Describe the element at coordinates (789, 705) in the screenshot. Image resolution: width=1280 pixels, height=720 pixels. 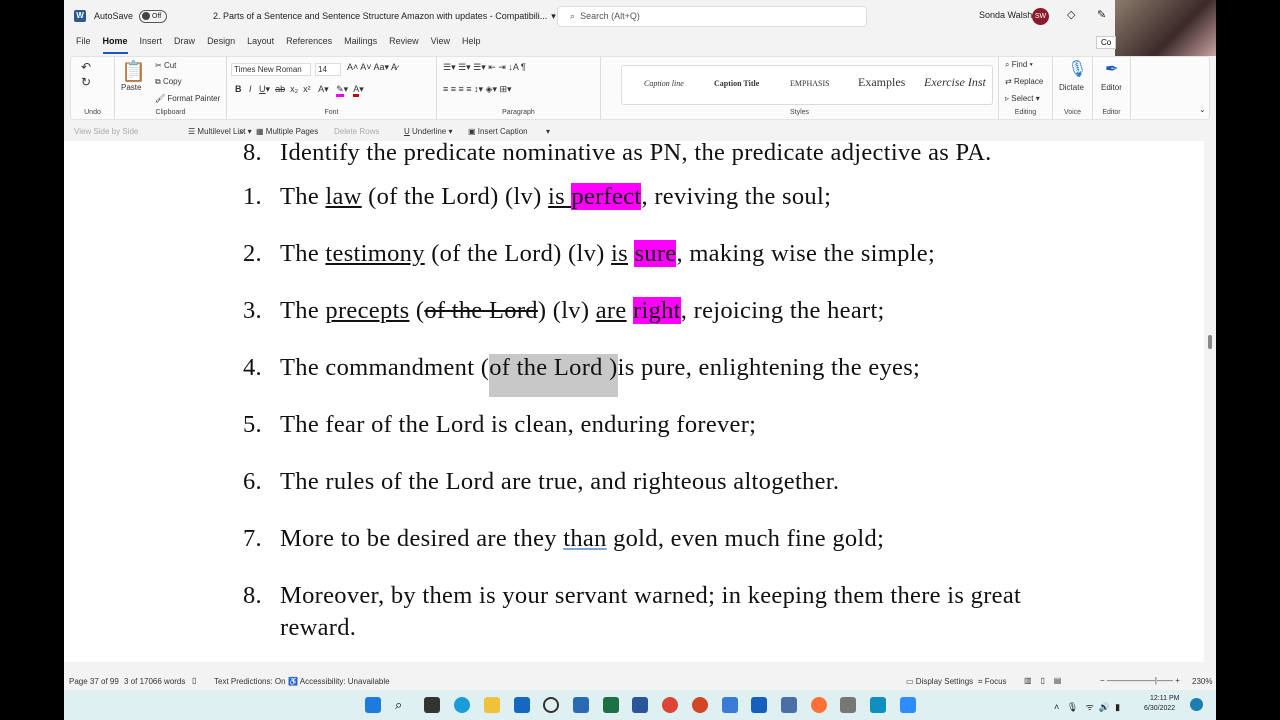
I see `solitaire-icon` at that location.